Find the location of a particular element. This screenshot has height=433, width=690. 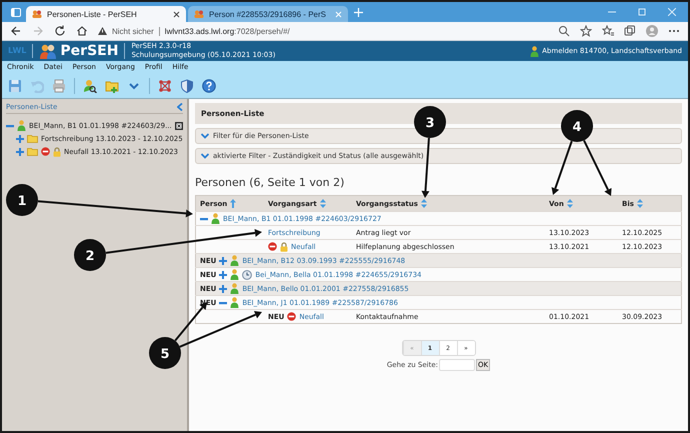

folder-add-icon is located at coordinates (112, 85).